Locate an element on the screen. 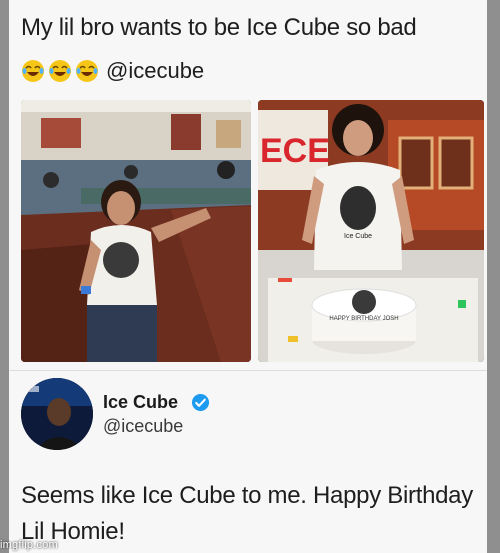  handle: @icecube is located at coordinates (143, 426).